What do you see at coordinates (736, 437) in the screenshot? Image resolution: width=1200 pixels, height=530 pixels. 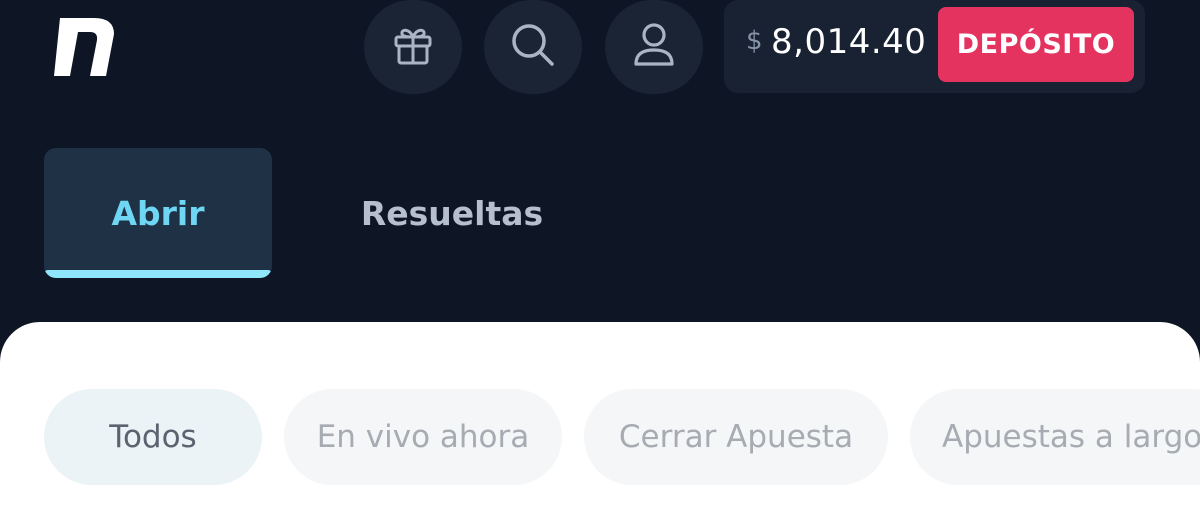 I see `filter-chip-cerrar-apuesta: Cerrar Apuesta` at bounding box center [736, 437].